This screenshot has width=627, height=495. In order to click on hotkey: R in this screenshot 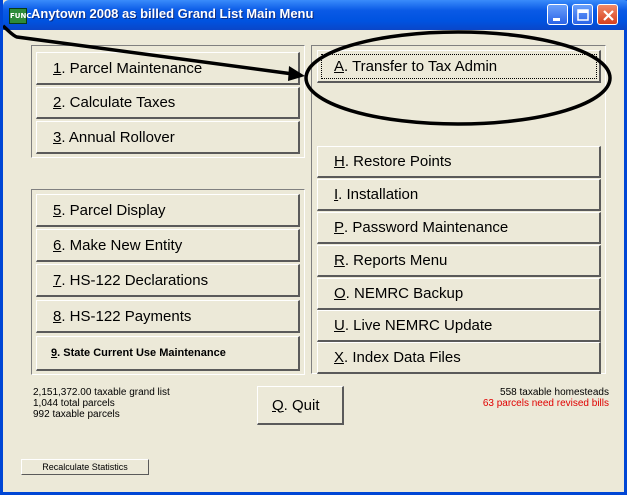, I will do `click(339, 260)`.